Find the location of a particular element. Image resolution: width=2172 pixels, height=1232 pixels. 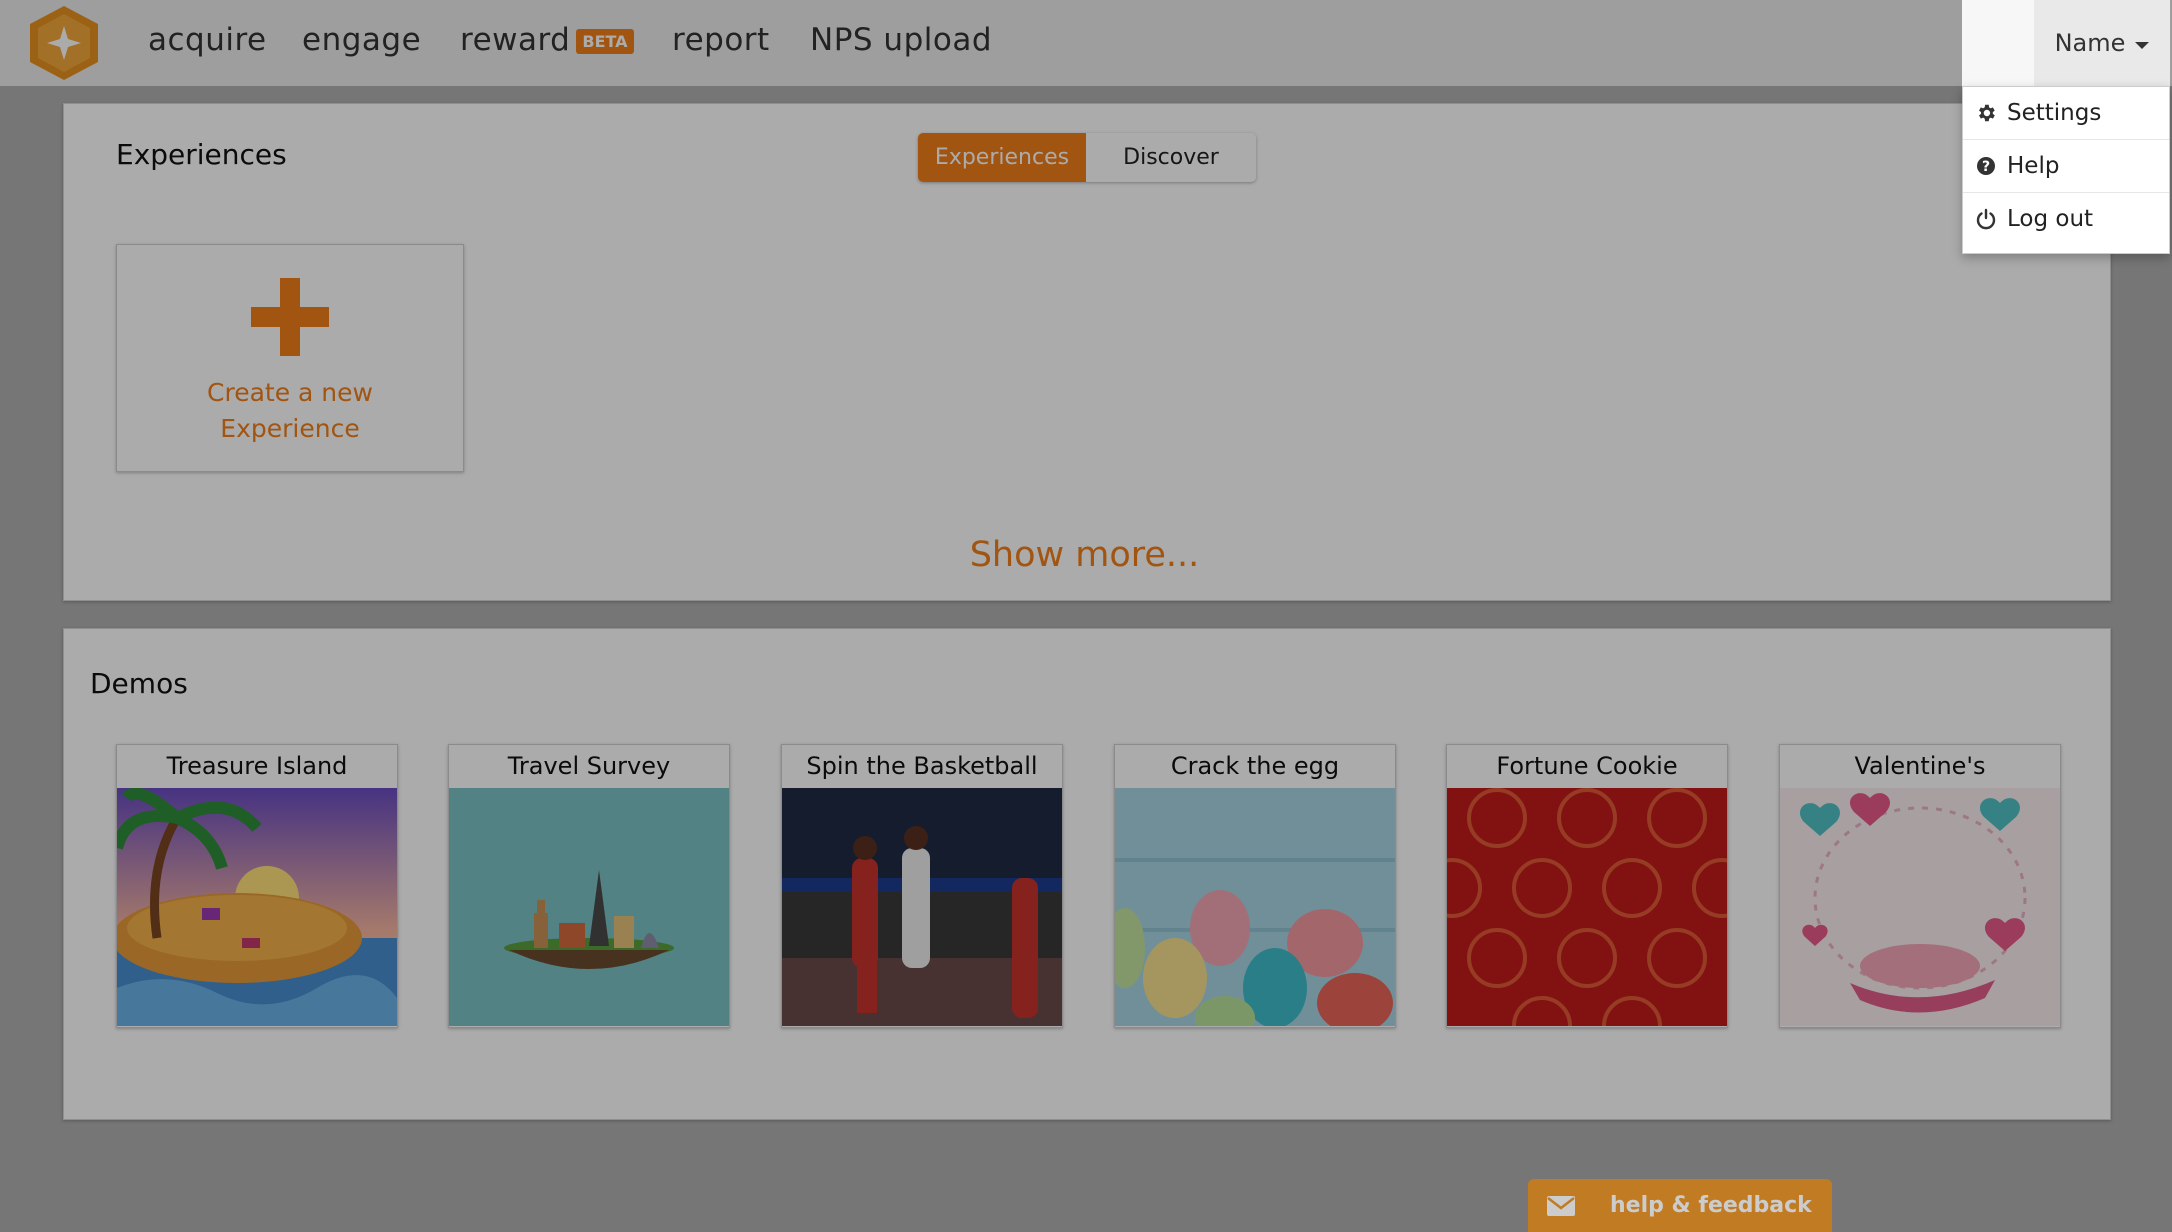

power-icon is located at coordinates (1986, 219).